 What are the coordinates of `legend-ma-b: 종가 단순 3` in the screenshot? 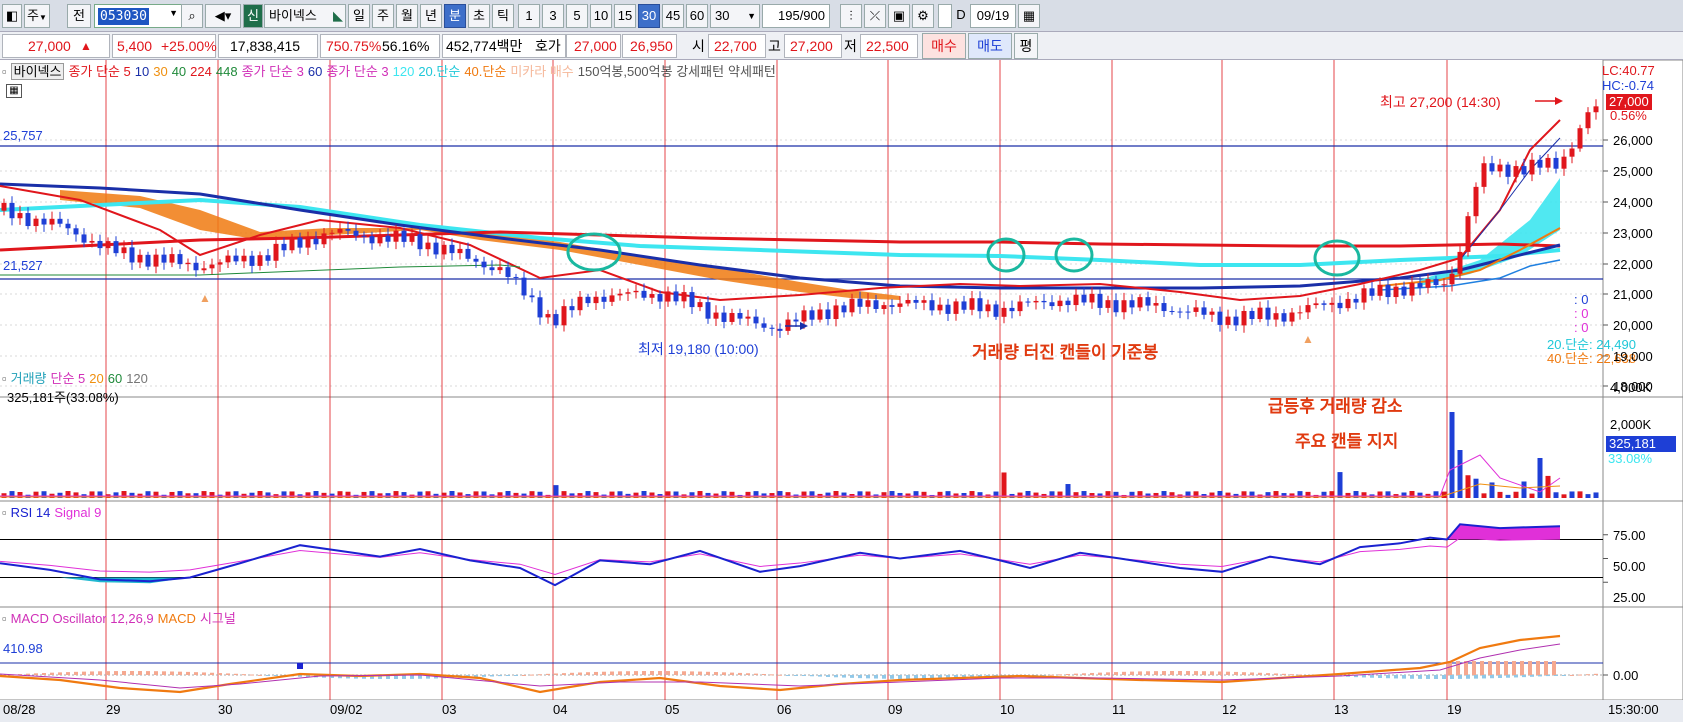 It's located at (273, 71).